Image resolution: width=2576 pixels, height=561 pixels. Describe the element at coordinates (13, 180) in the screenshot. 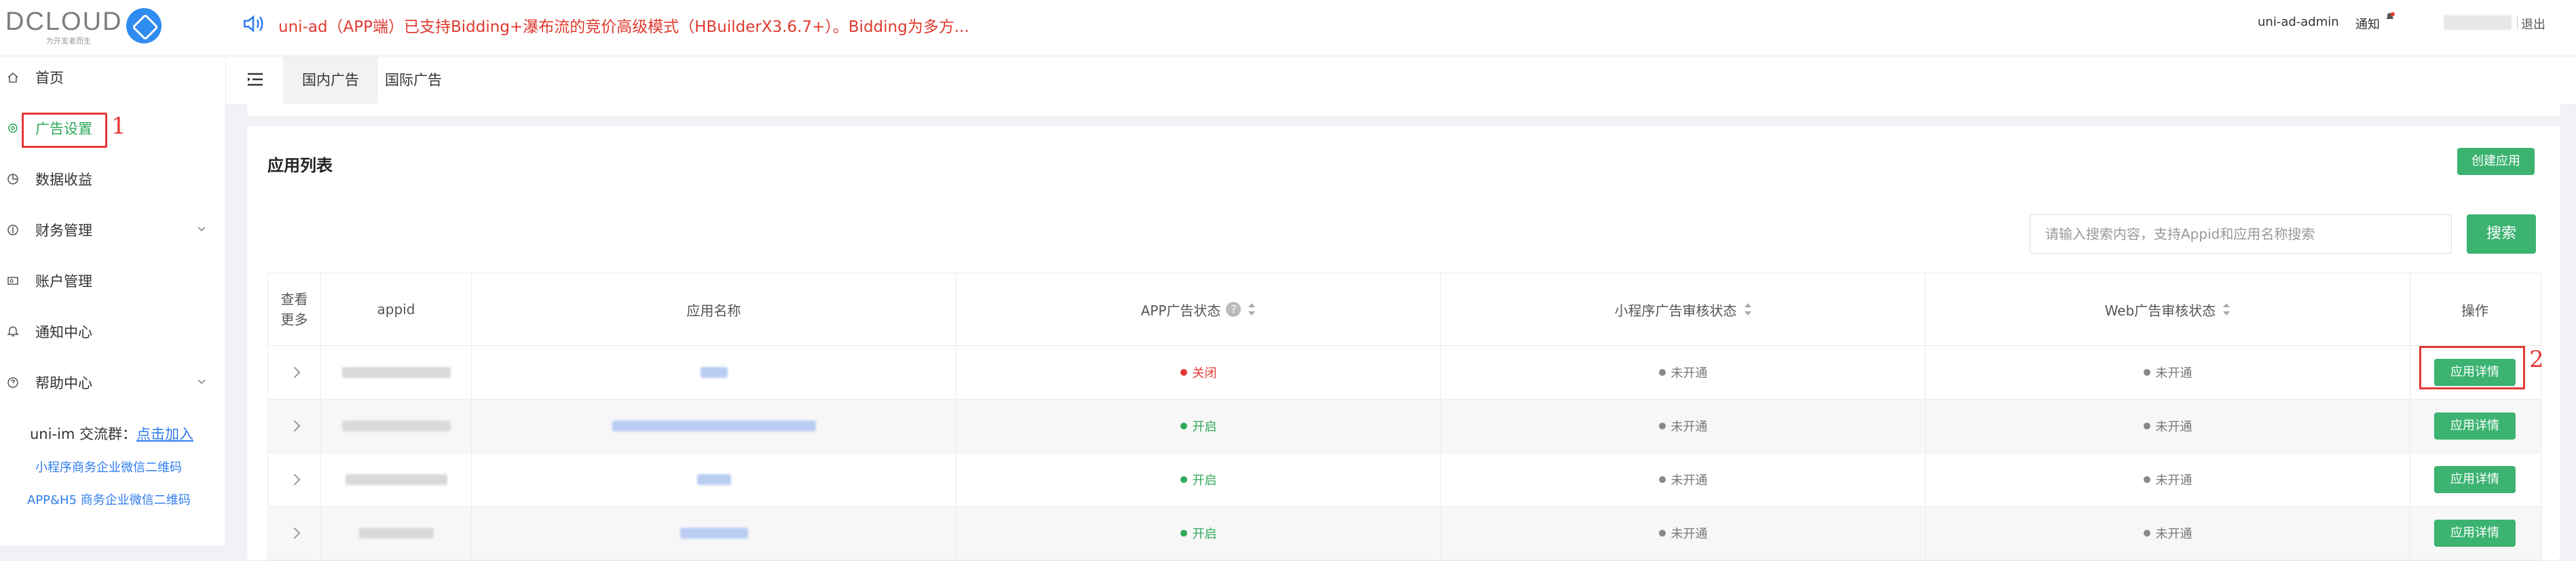

I see `chart-icon` at that location.